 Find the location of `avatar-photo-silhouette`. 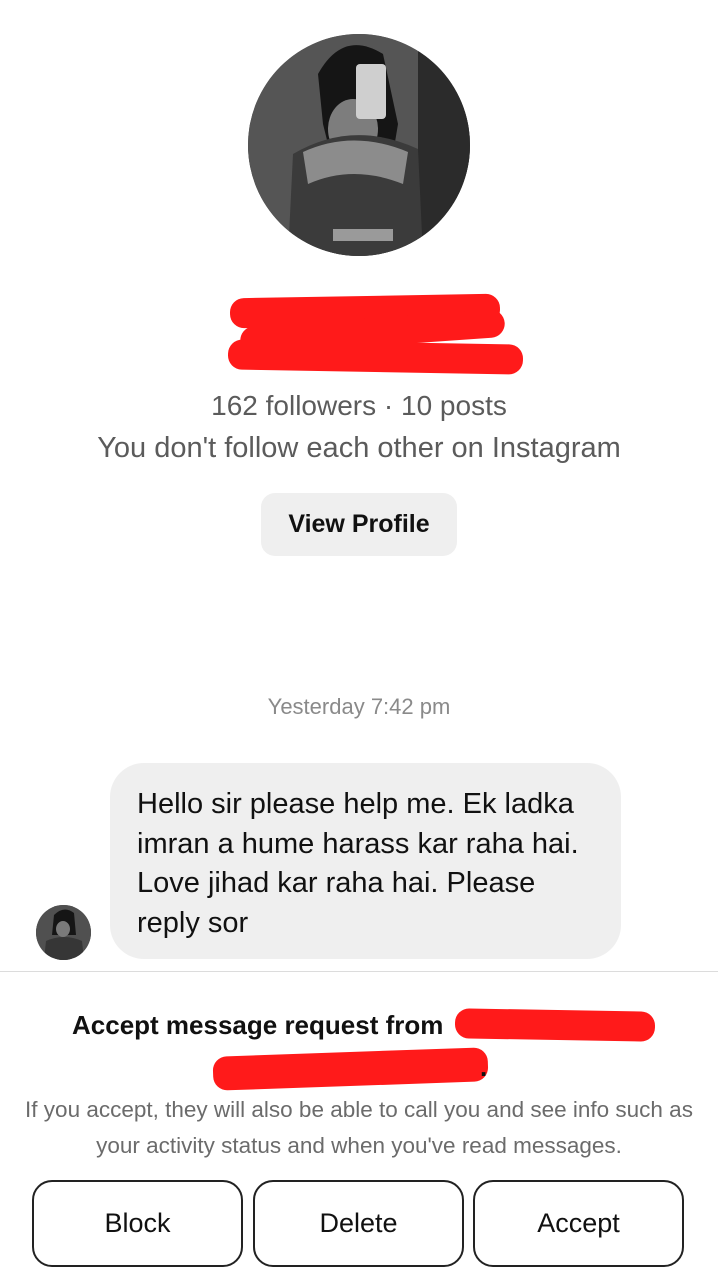

avatar-photo-silhouette is located at coordinates (359, 145).